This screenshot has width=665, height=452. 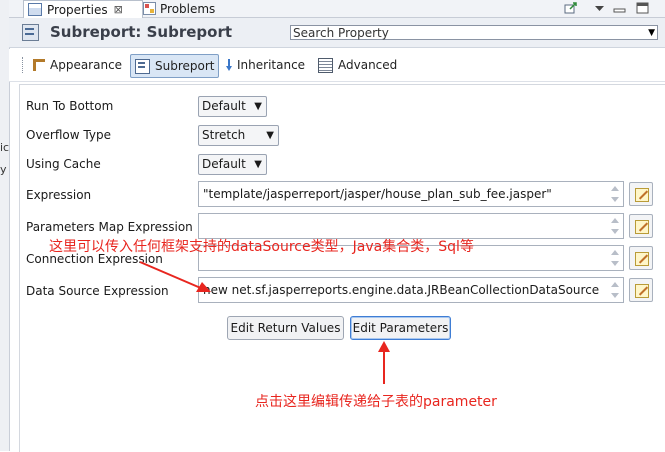 What do you see at coordinates (337, 9) in the screenshot?
I see `view-tab-bar: Properties ⊠ Problems` at bounding box center [337, 9].